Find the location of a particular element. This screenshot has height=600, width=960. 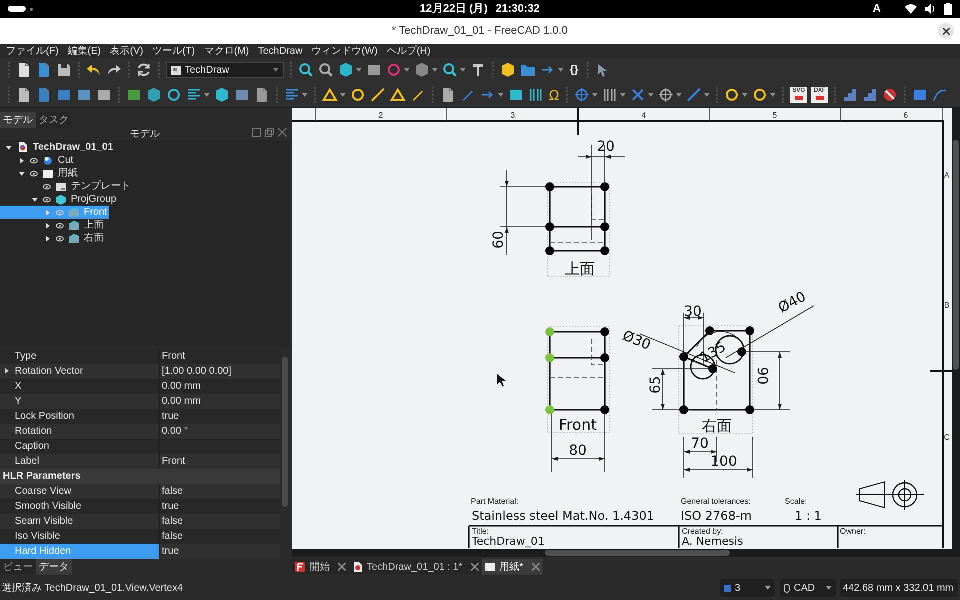

front-view-drawing is located at coordinates (578, 371).